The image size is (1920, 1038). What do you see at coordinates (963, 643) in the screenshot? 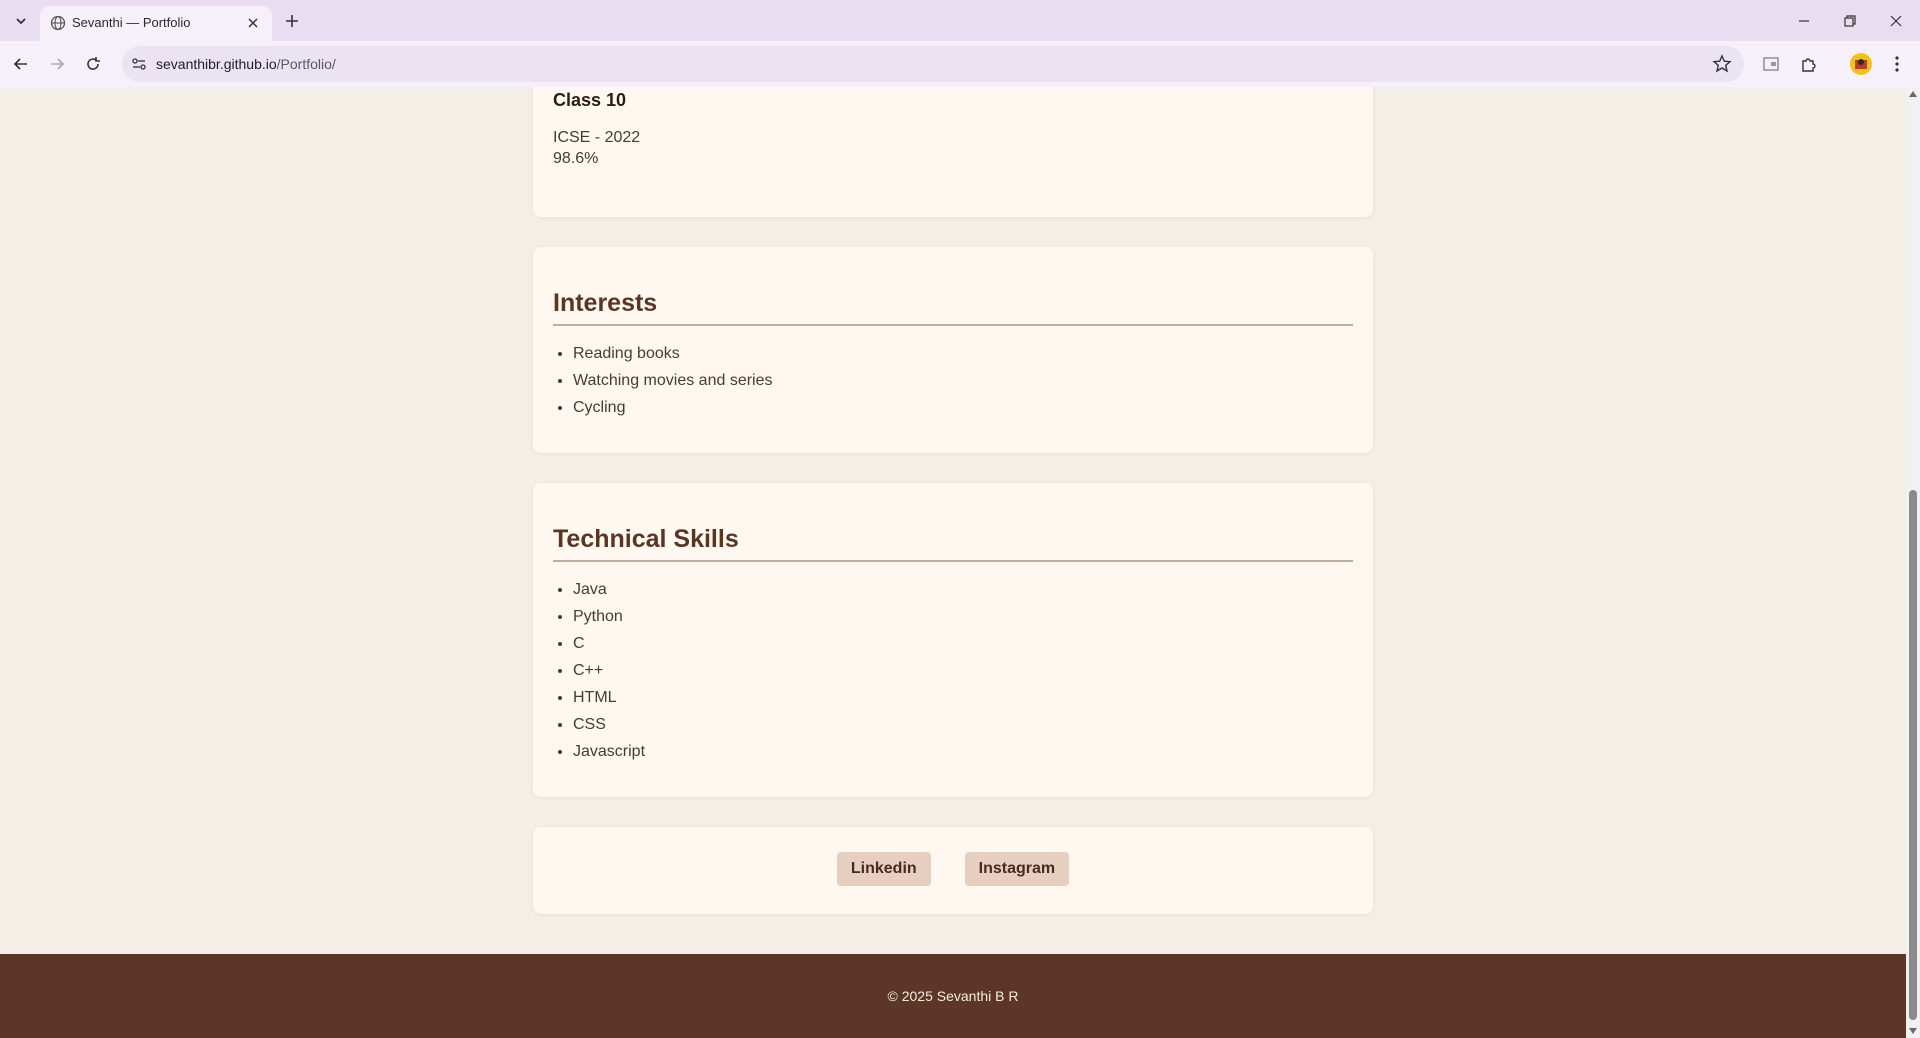
I see `list-item: C` at bounding box center [963, 643].